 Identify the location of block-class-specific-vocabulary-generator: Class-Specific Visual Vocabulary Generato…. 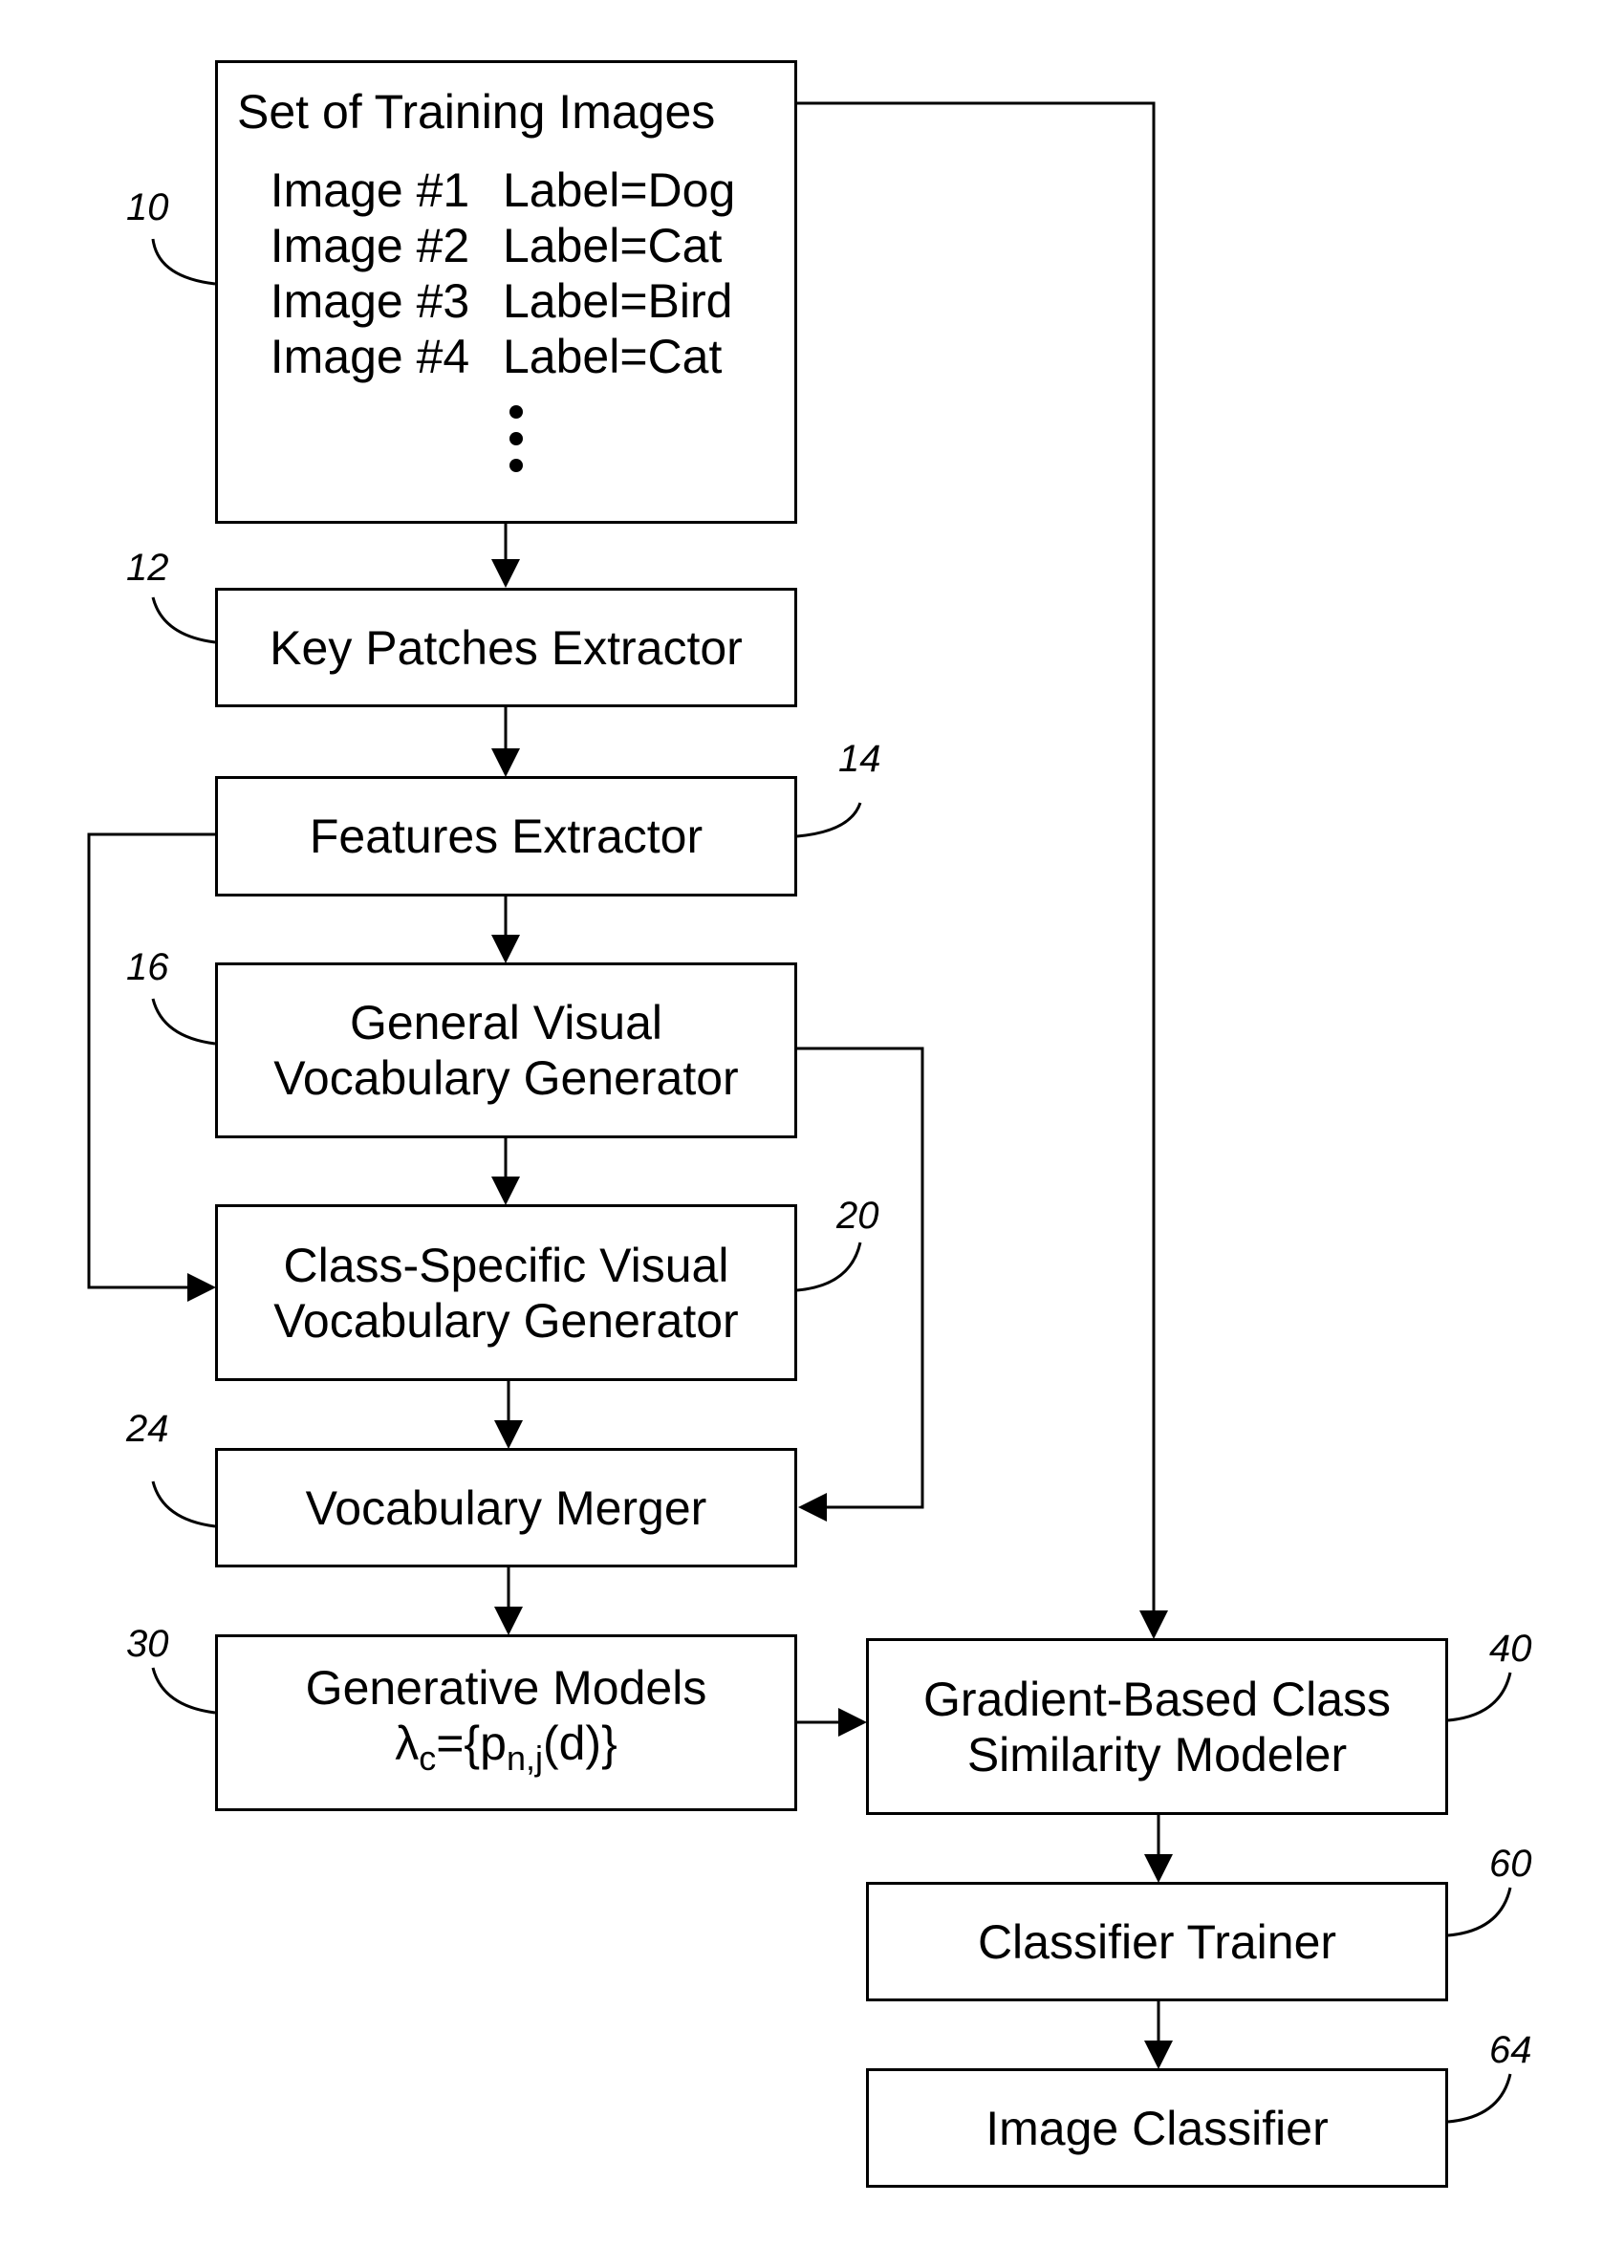
(506, 1293).